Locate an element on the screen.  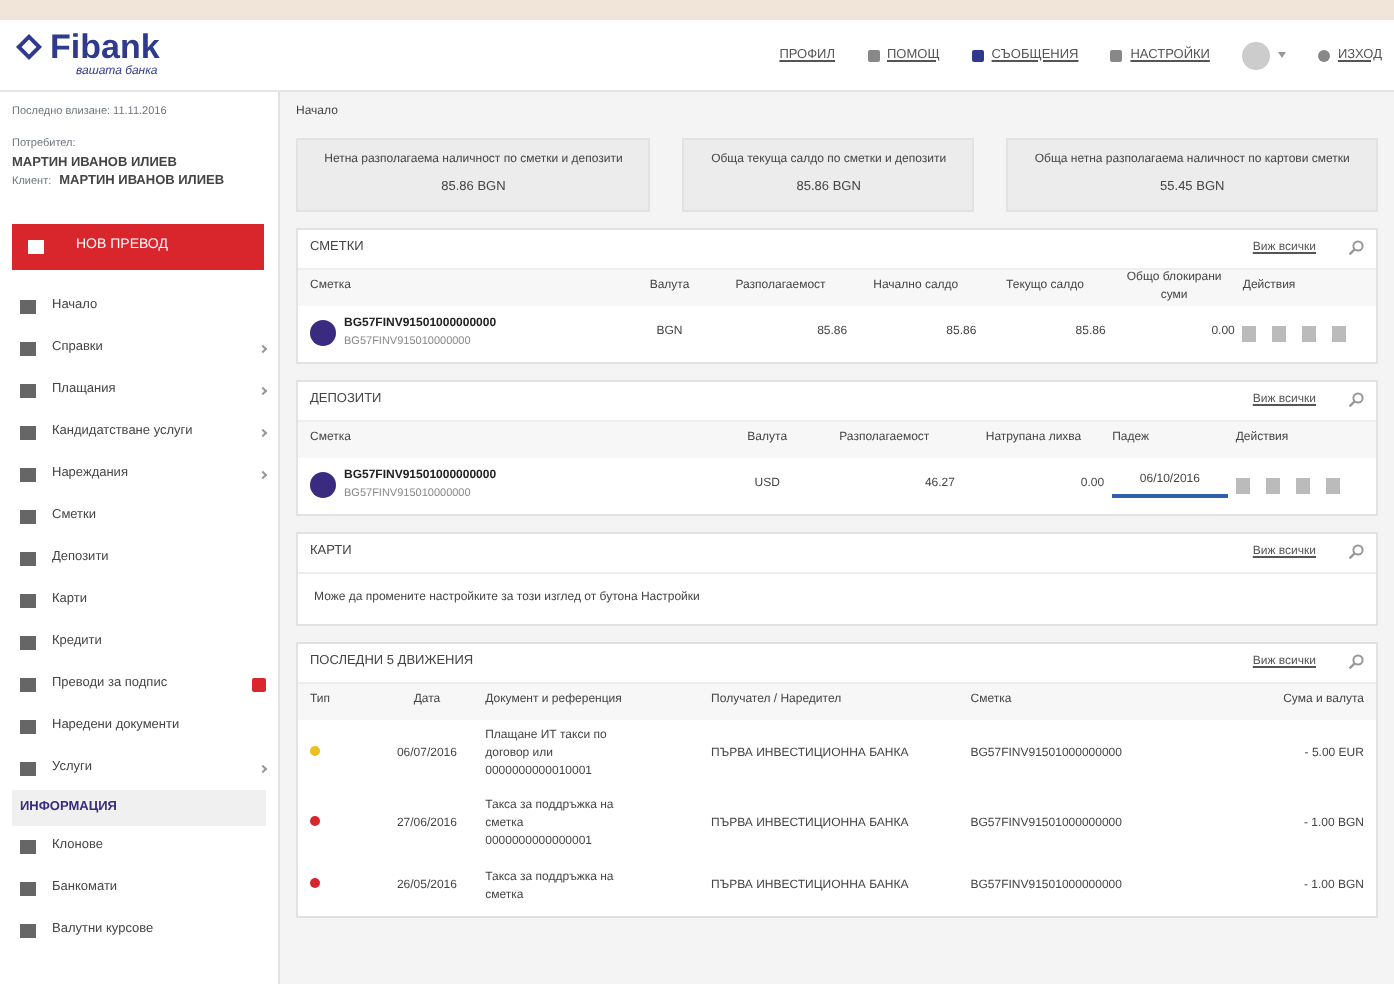
caret-icon is located at coordinates (1281, 55).